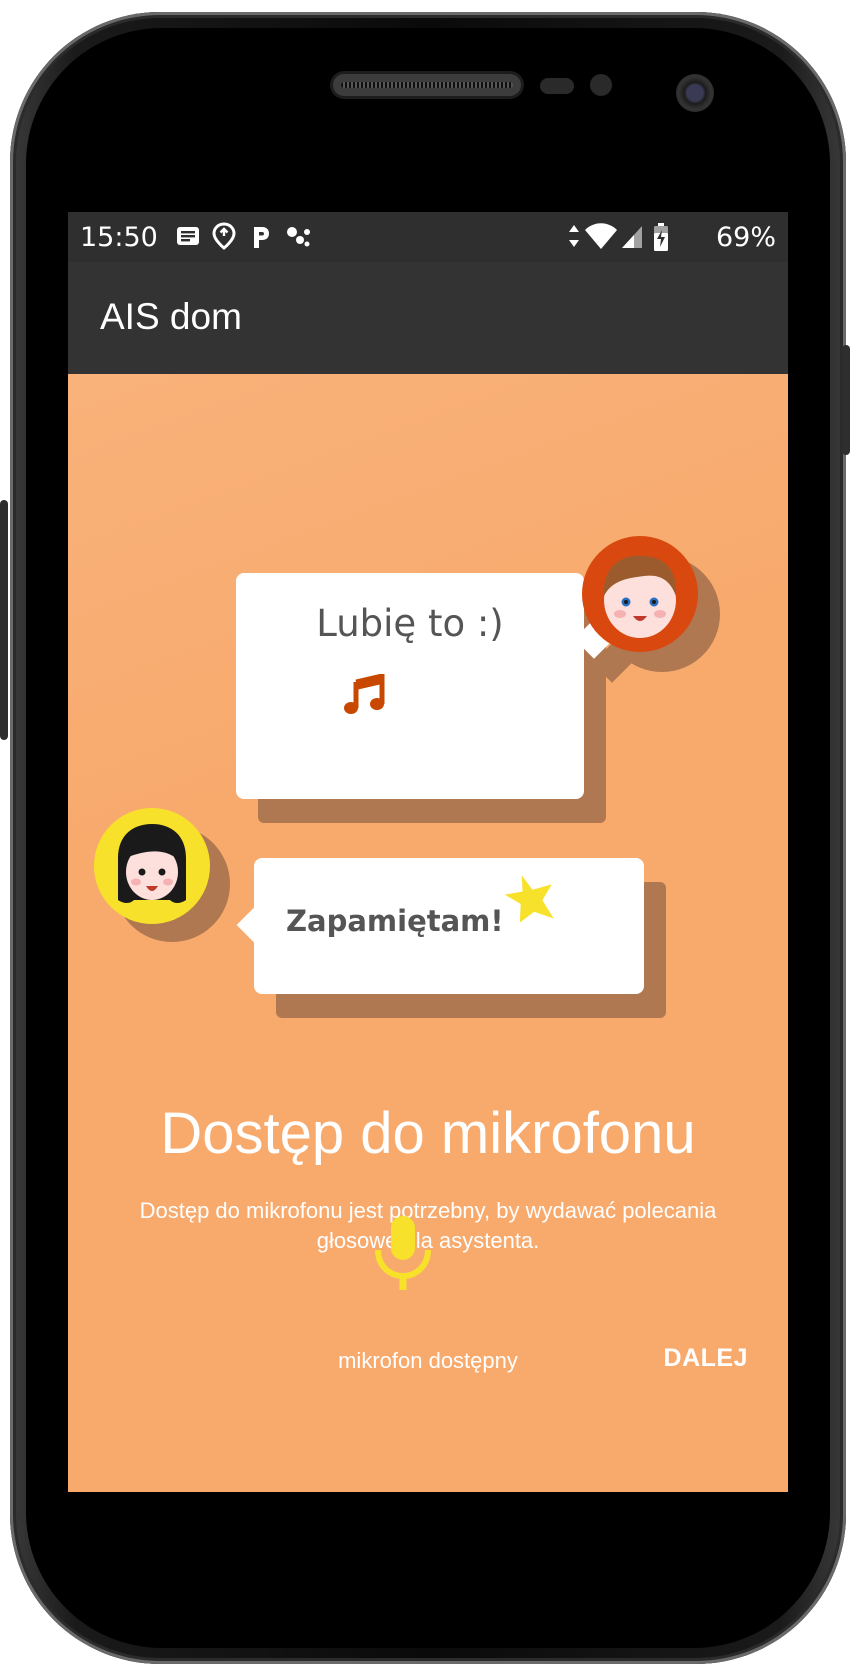  I want to click on location-pin-icon, so click(224, 236).